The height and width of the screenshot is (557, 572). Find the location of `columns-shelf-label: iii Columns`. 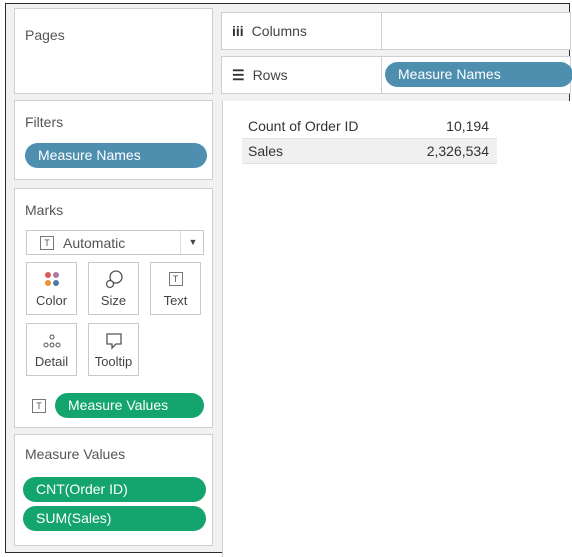

columns-shelf-label: iii Columns is located at coordinates (269, 31).